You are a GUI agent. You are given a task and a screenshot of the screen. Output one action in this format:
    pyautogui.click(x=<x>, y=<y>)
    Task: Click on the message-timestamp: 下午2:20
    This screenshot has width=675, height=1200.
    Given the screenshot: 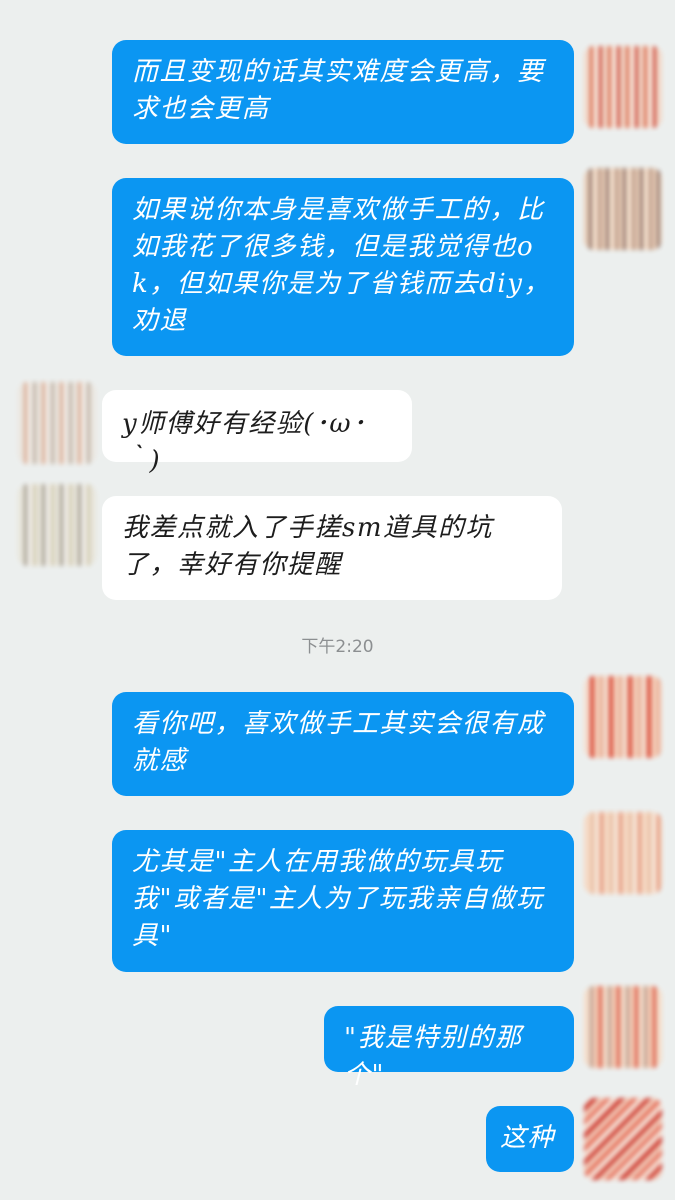 What is the action you would take?
    pyautogui.click(x=337, y=647)
    